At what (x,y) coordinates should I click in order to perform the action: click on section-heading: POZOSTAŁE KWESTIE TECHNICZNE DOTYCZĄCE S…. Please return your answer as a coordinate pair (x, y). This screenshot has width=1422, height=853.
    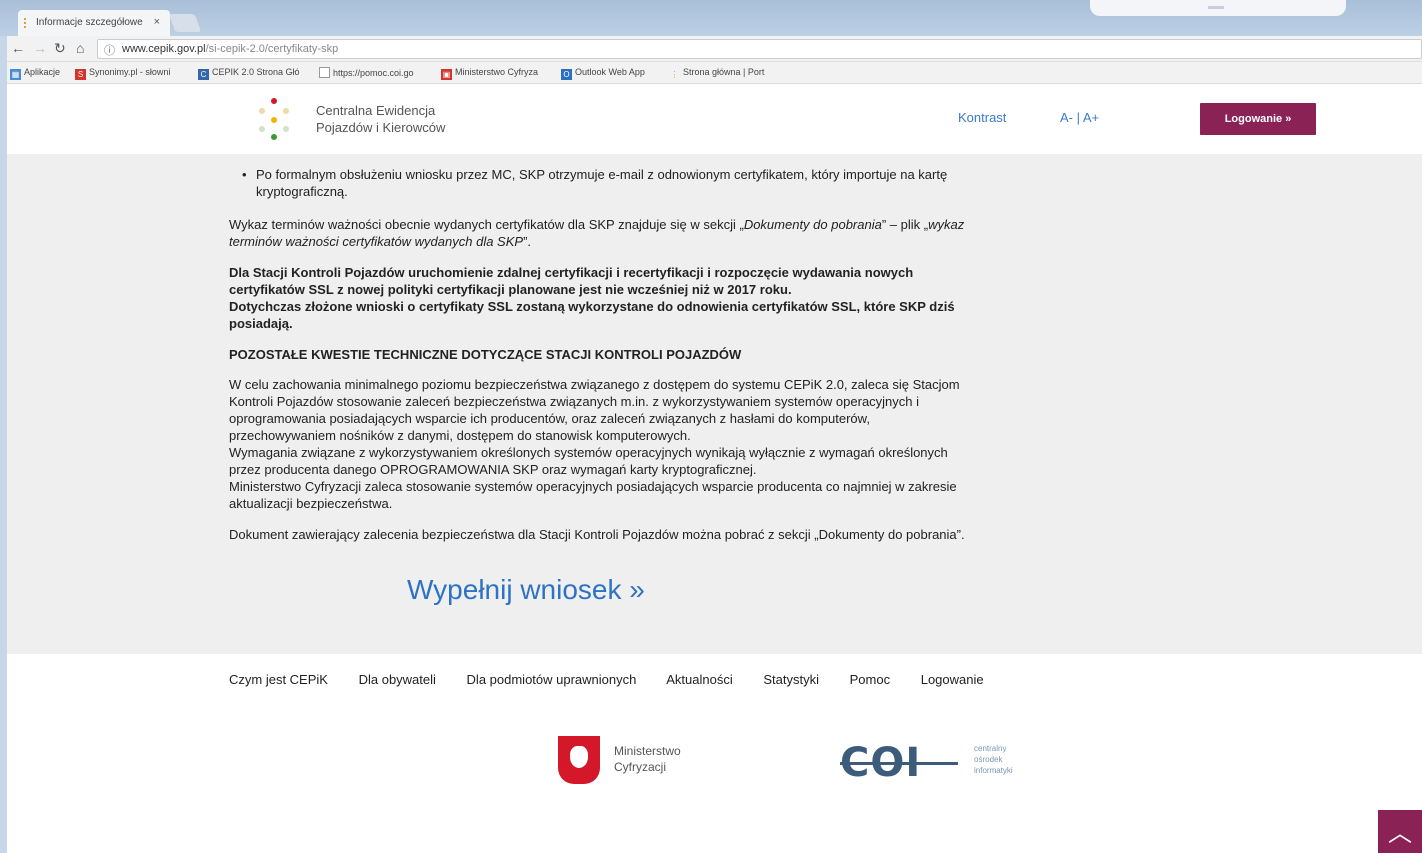
    Looking at the image, I should click on (485, 354).